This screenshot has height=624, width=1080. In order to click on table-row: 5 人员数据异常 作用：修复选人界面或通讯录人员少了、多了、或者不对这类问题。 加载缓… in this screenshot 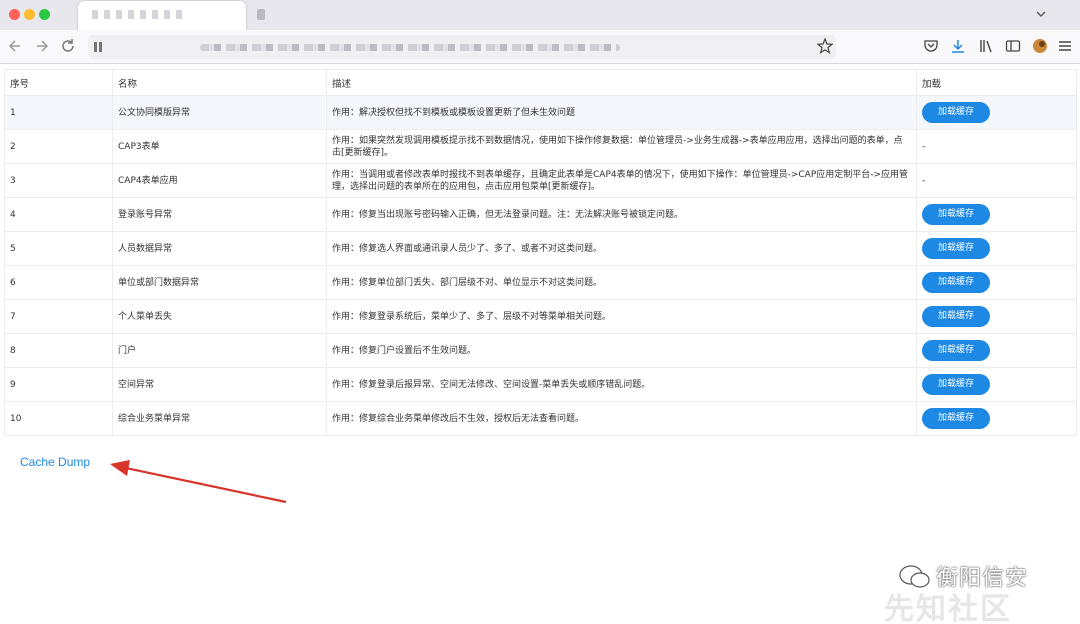, I will do `click(540, 248)`.